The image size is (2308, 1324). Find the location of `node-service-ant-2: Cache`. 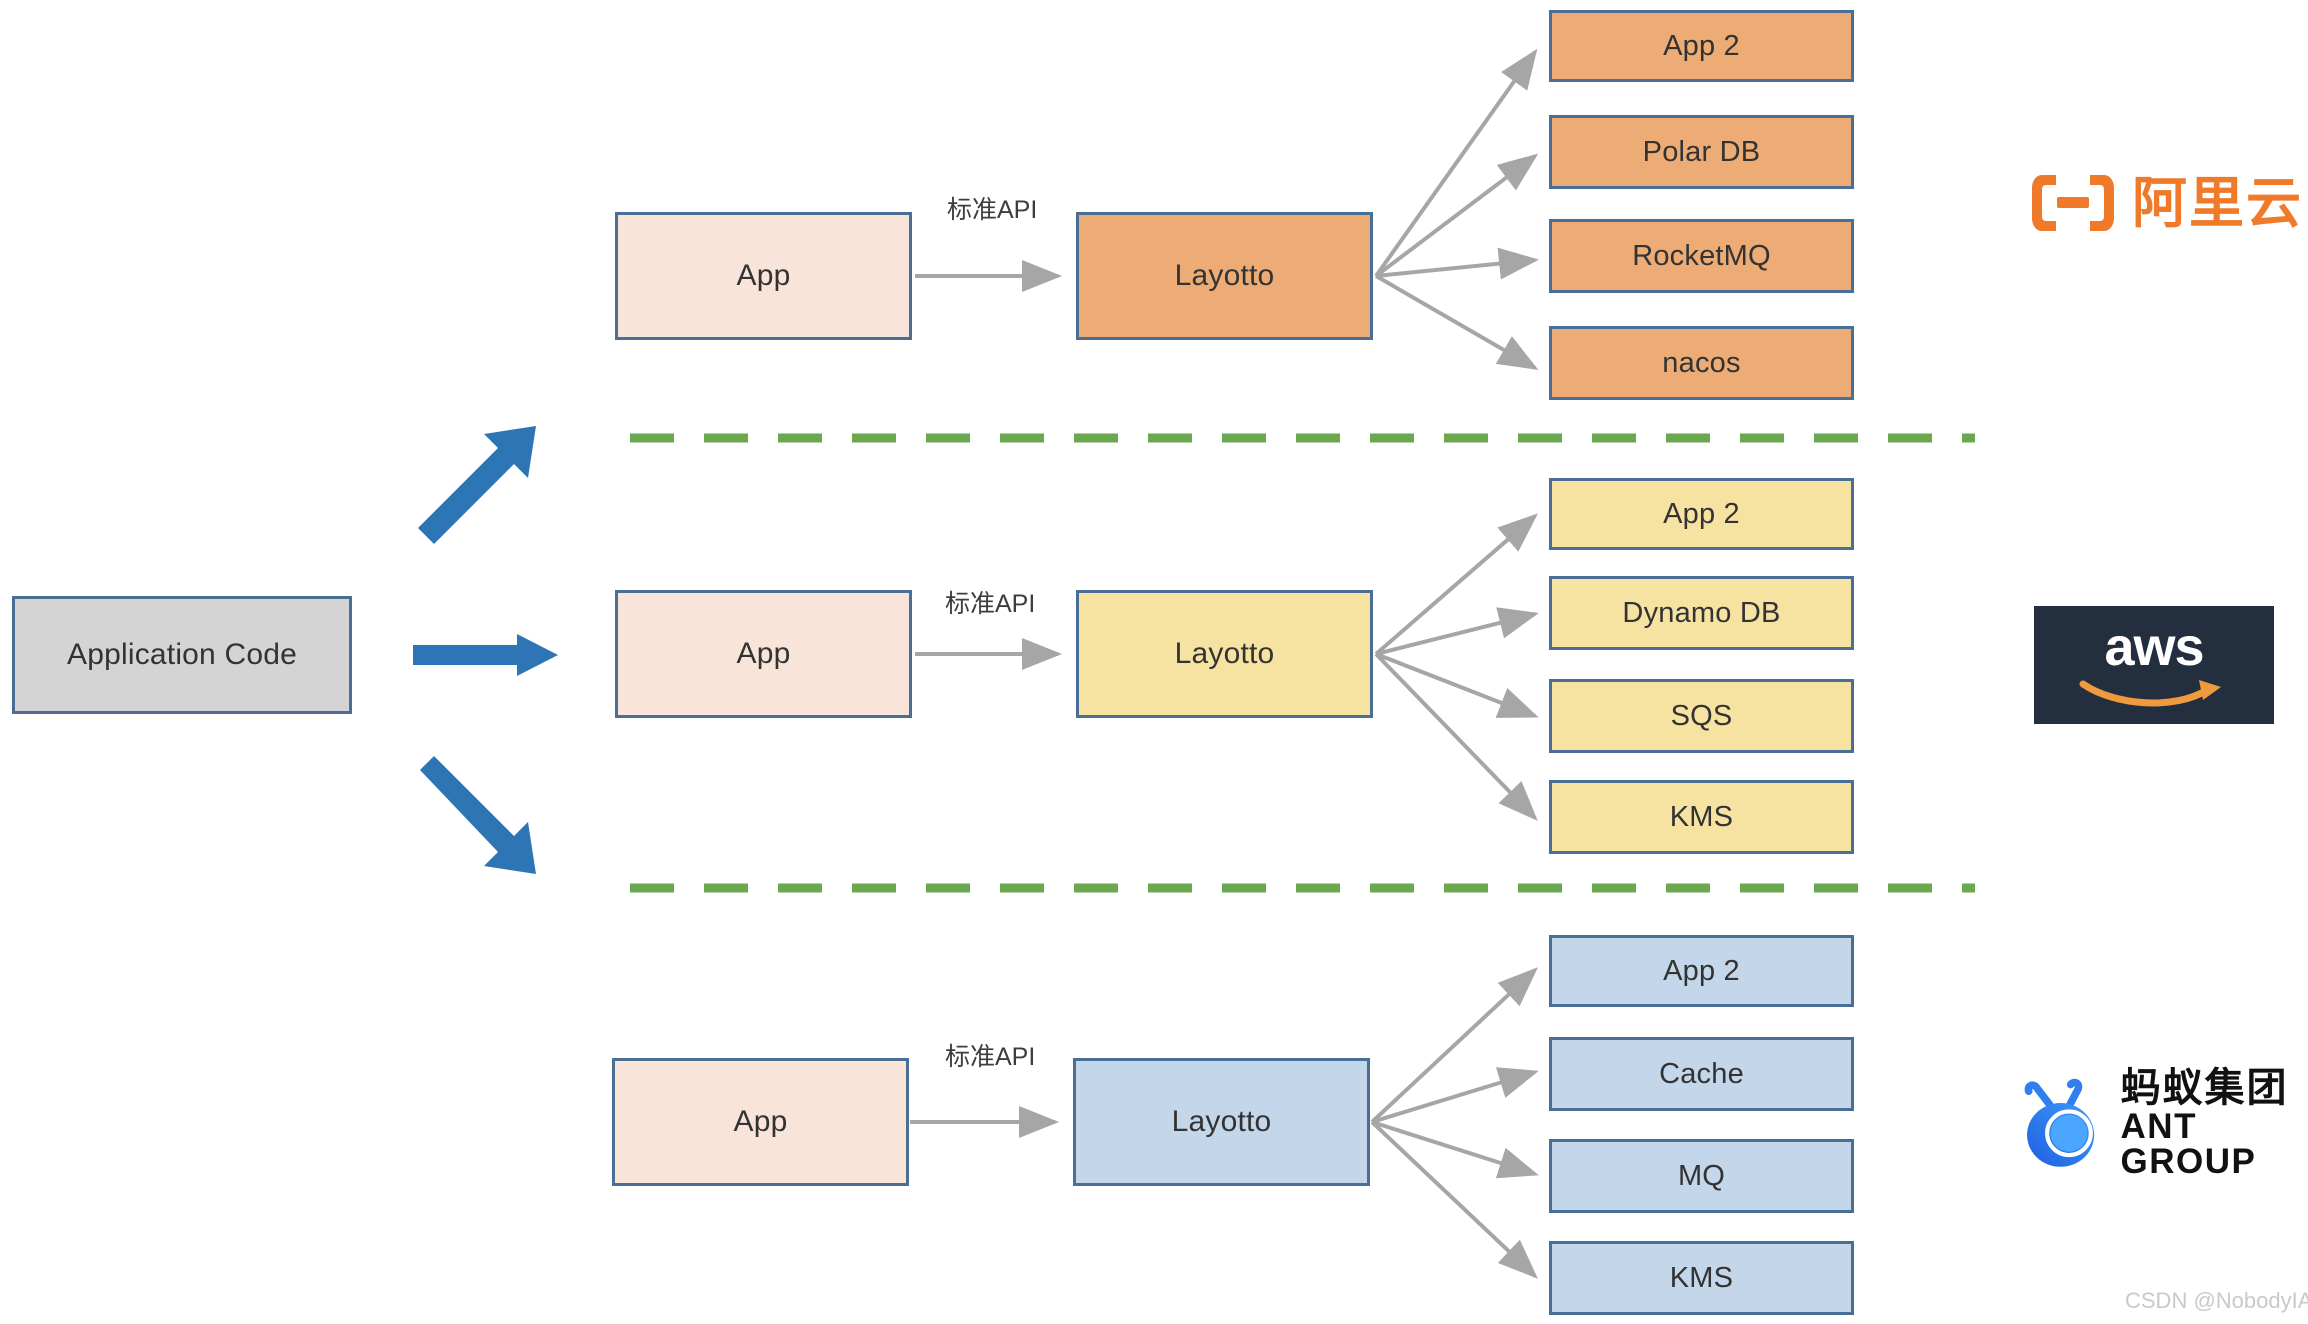

node-service-ant-2: Cache is located at coordinates (1701, 1074).